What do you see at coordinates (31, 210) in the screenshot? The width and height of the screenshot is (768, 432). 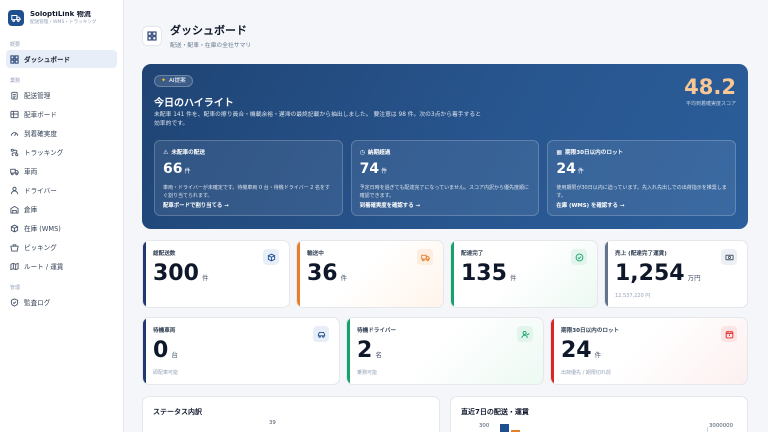 I see `sidebar-item-label: 倉庫` at bounding box center [31, 210].